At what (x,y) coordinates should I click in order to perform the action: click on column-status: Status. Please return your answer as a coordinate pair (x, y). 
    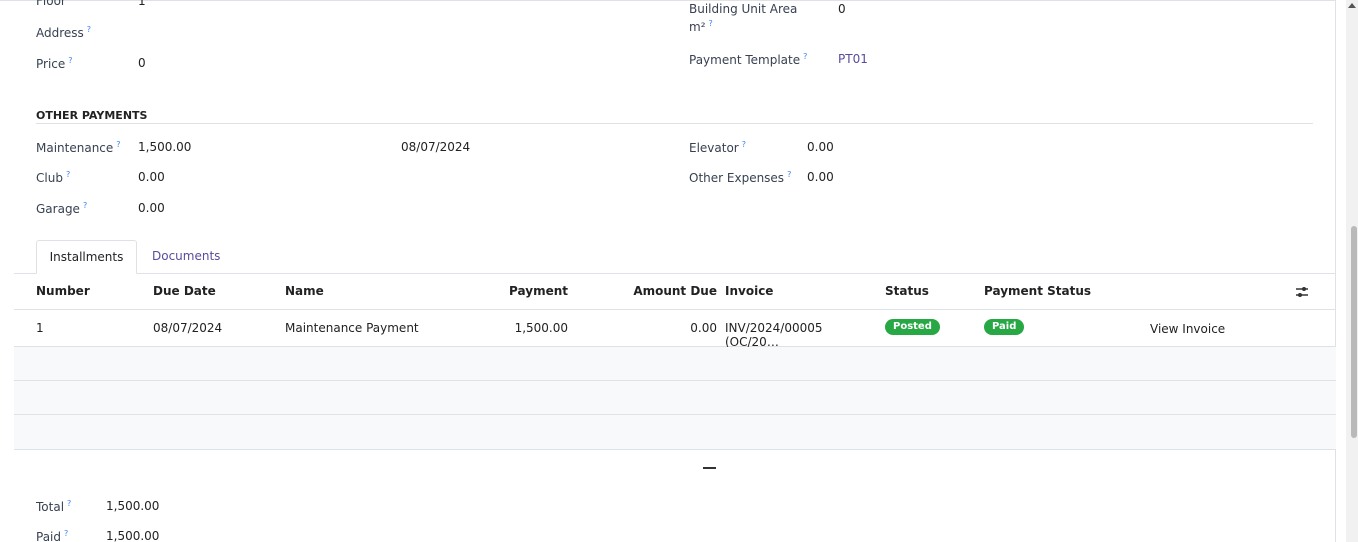
    Looking at the image, I should click on (907, 291).